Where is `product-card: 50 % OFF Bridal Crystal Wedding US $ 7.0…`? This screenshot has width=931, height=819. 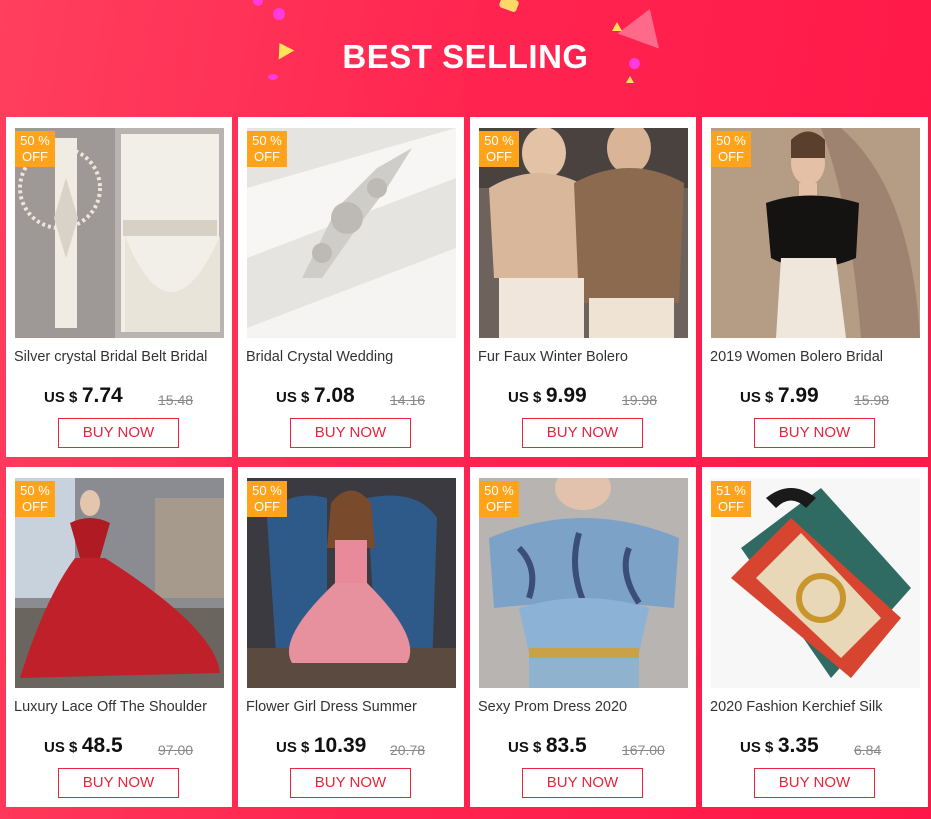
product-card: 50 % OFF Bridal Crystal Wedding US $ 7.0… is located at coordinates (351, 287).